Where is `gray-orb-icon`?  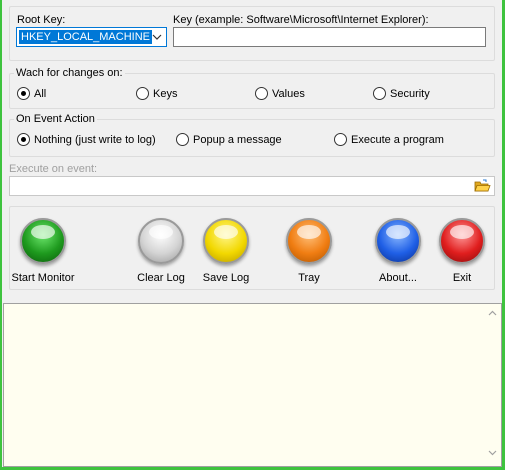
gray-orb-icon is located at coordinates (161, 241).